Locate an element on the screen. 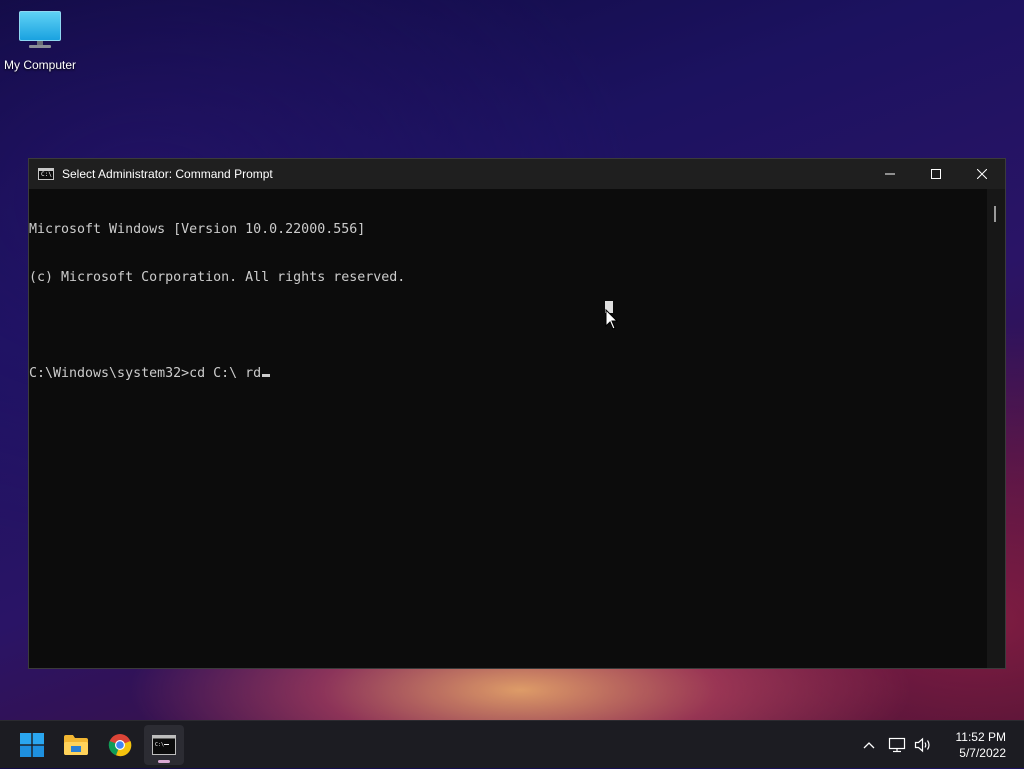 This screenshot has width=1024, height=769. volume-button is located at coordinates (923, 745).